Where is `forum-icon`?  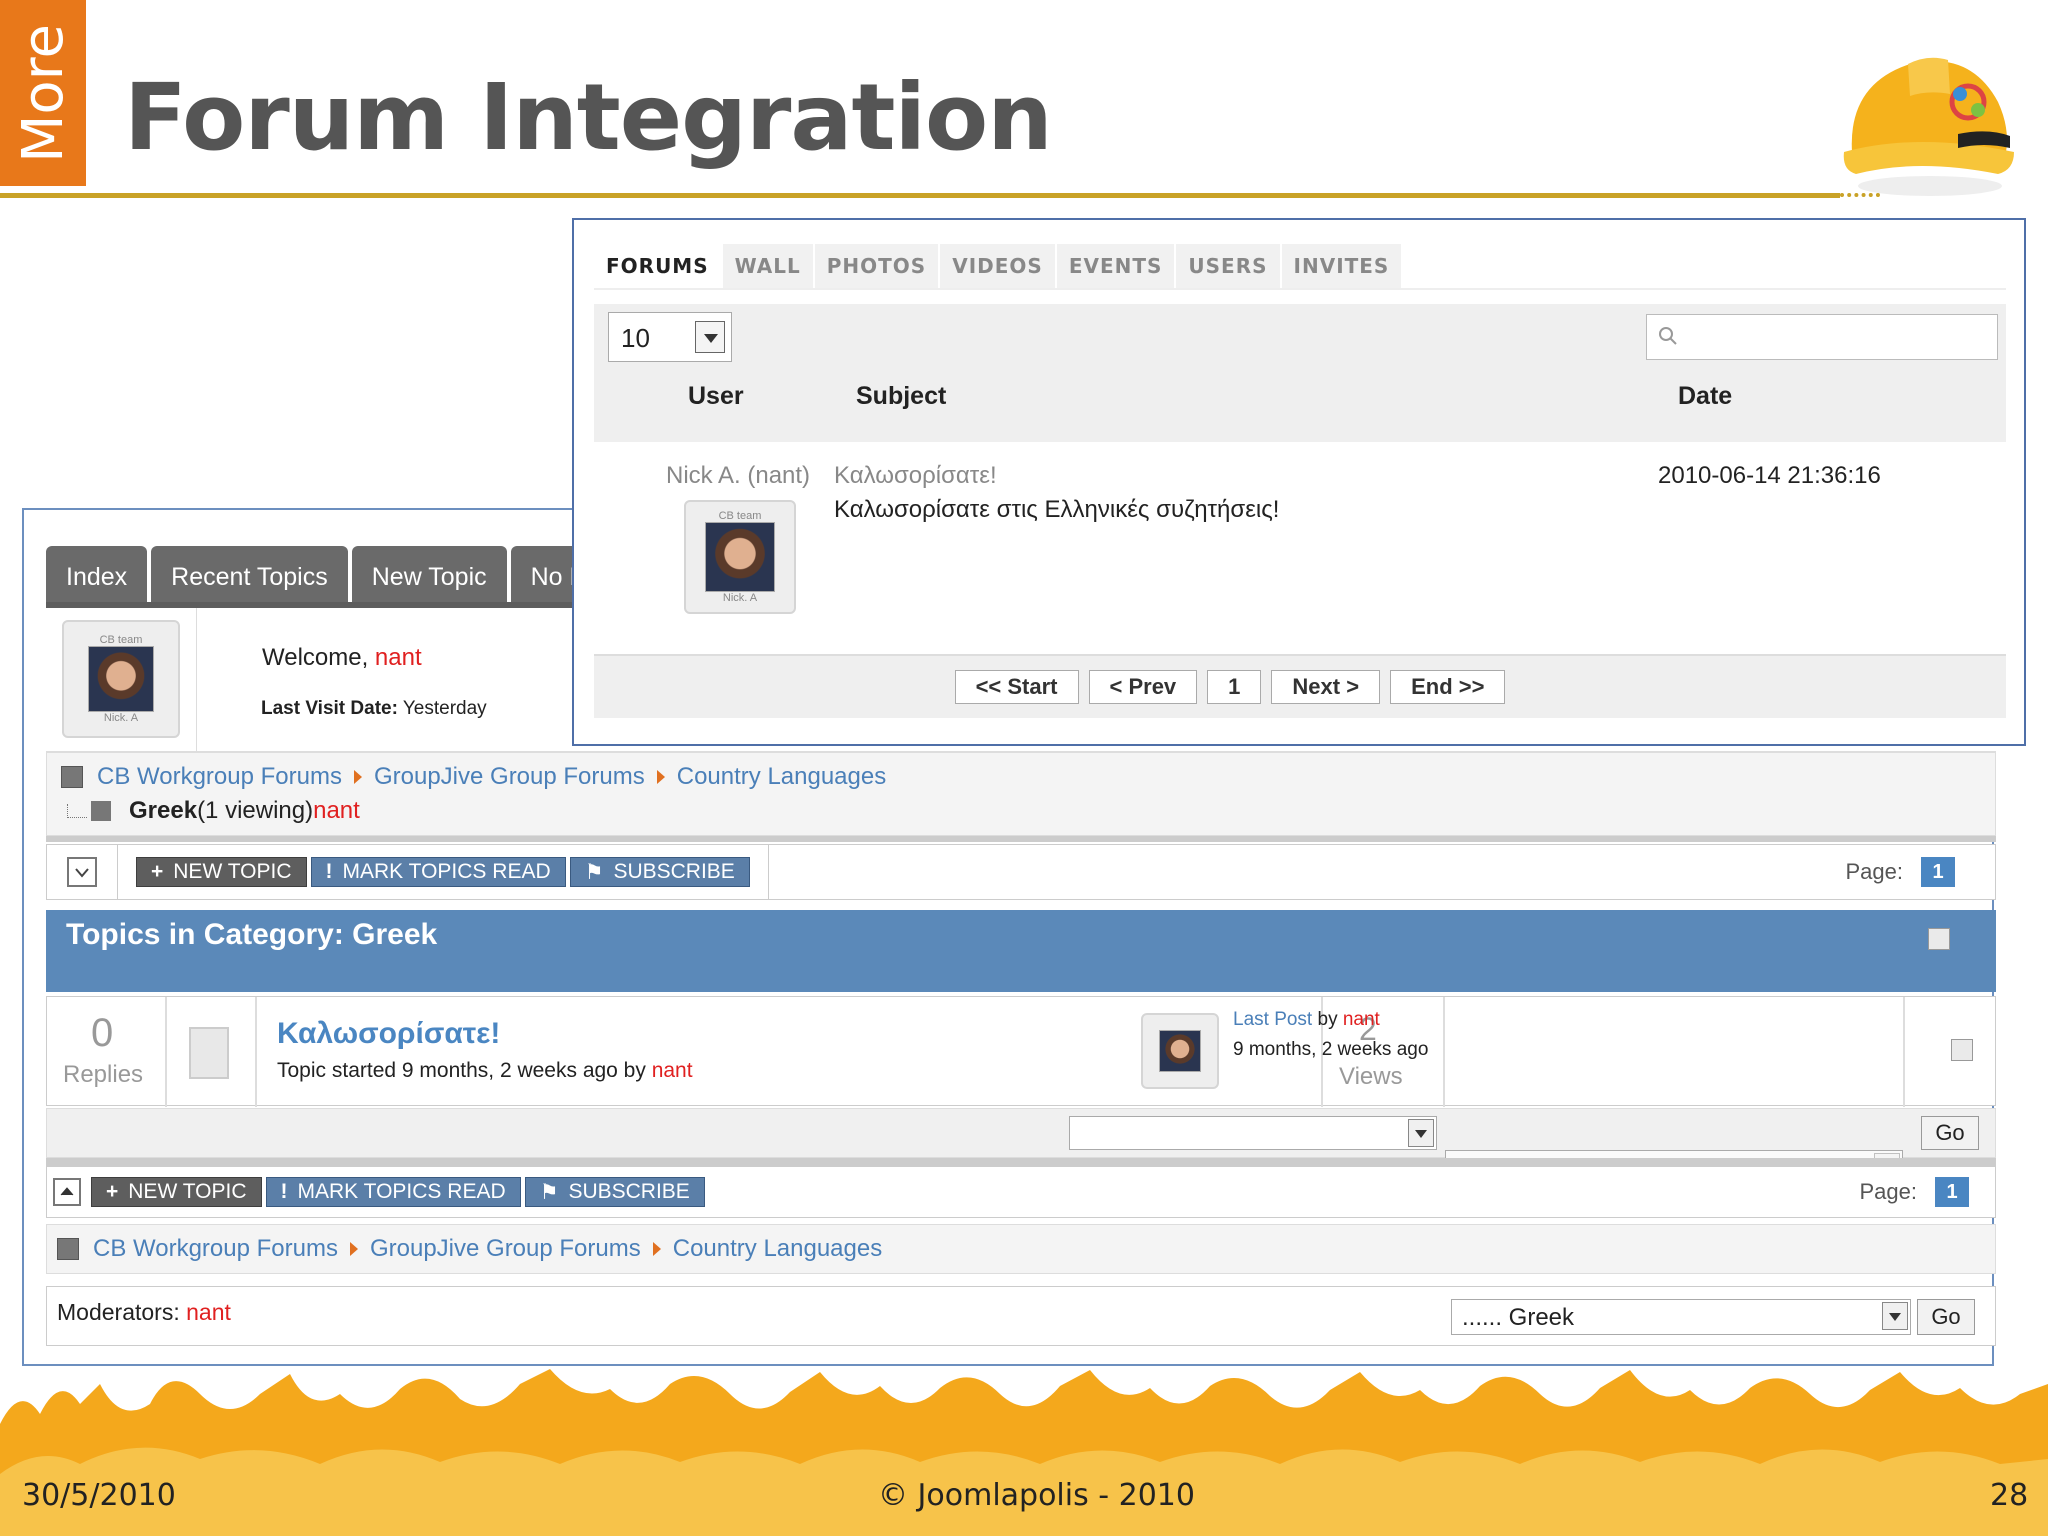
forum-icon is located at coordinates (72, 777).